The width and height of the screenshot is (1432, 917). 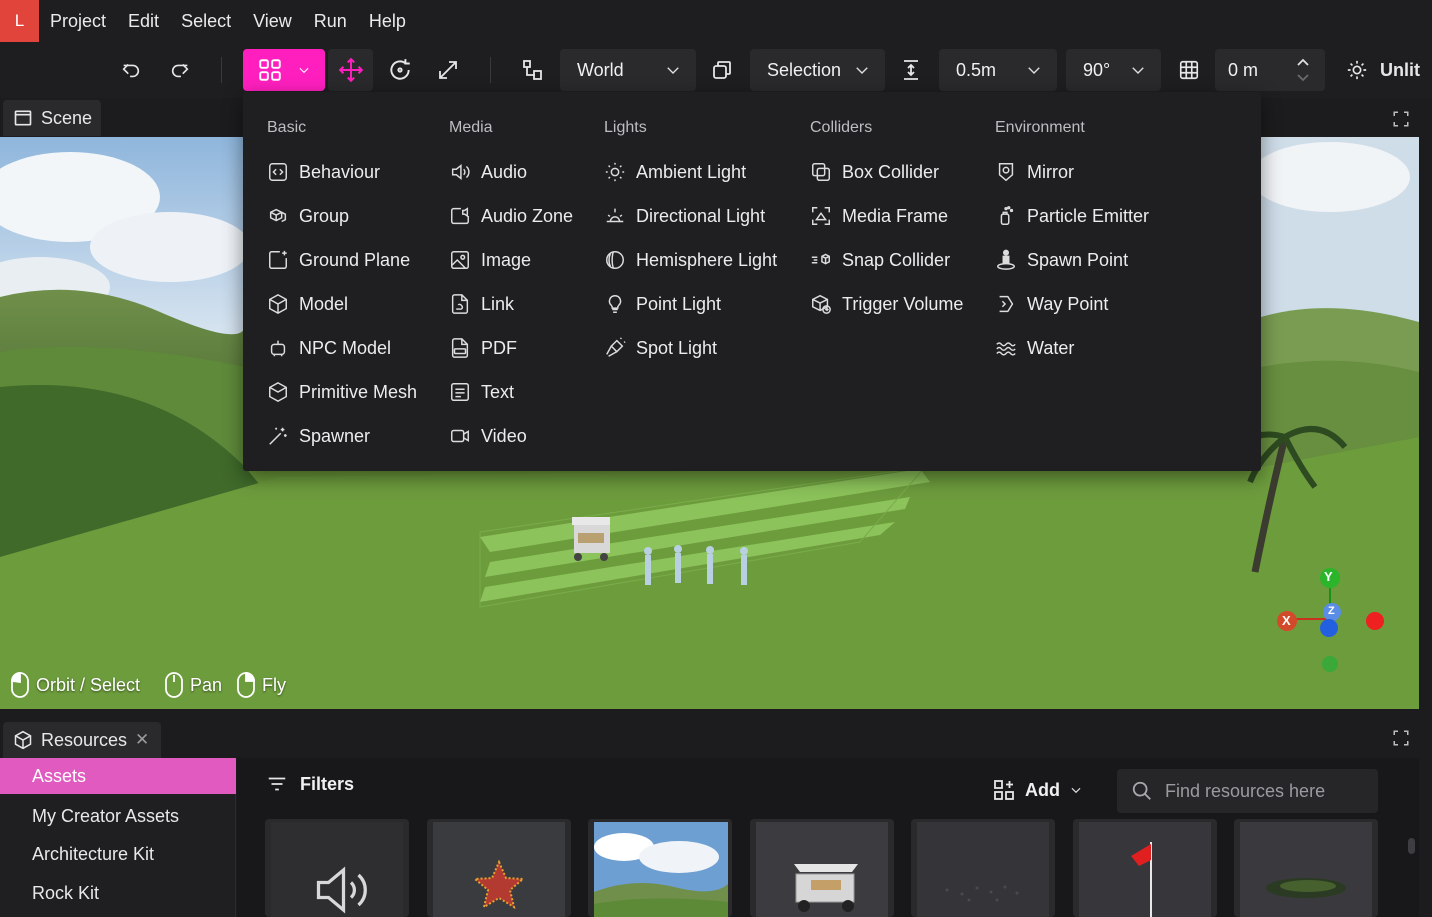 I want to click on menu-item-link: Link, so click(x=481, y=304).